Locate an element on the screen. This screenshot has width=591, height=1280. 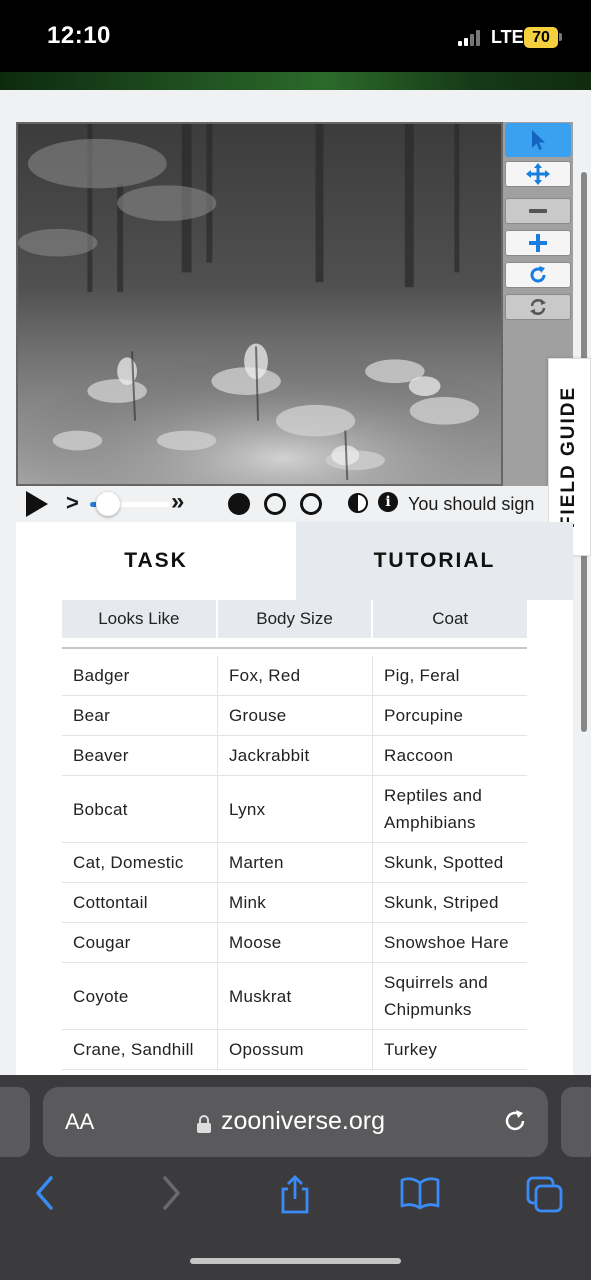
url-text: zooniverse.org is located at coordinates (303, 1121).